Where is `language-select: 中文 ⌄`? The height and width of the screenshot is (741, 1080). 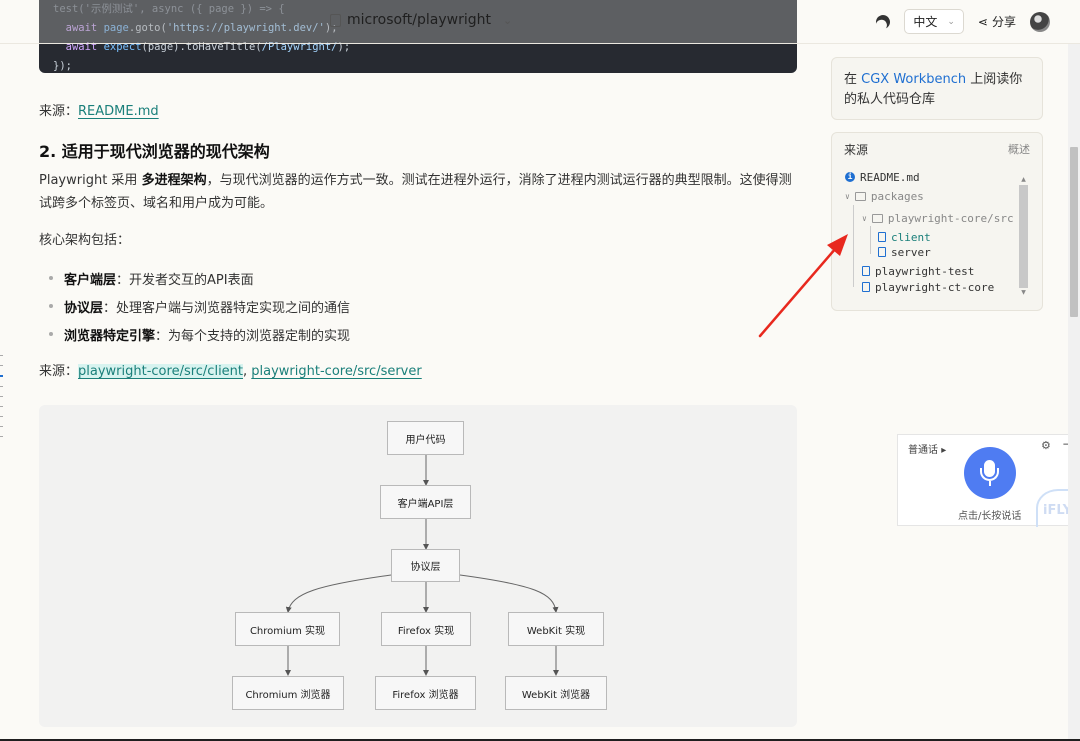 language-select: 中文 ⌄ is located at coordinates (934, 21).